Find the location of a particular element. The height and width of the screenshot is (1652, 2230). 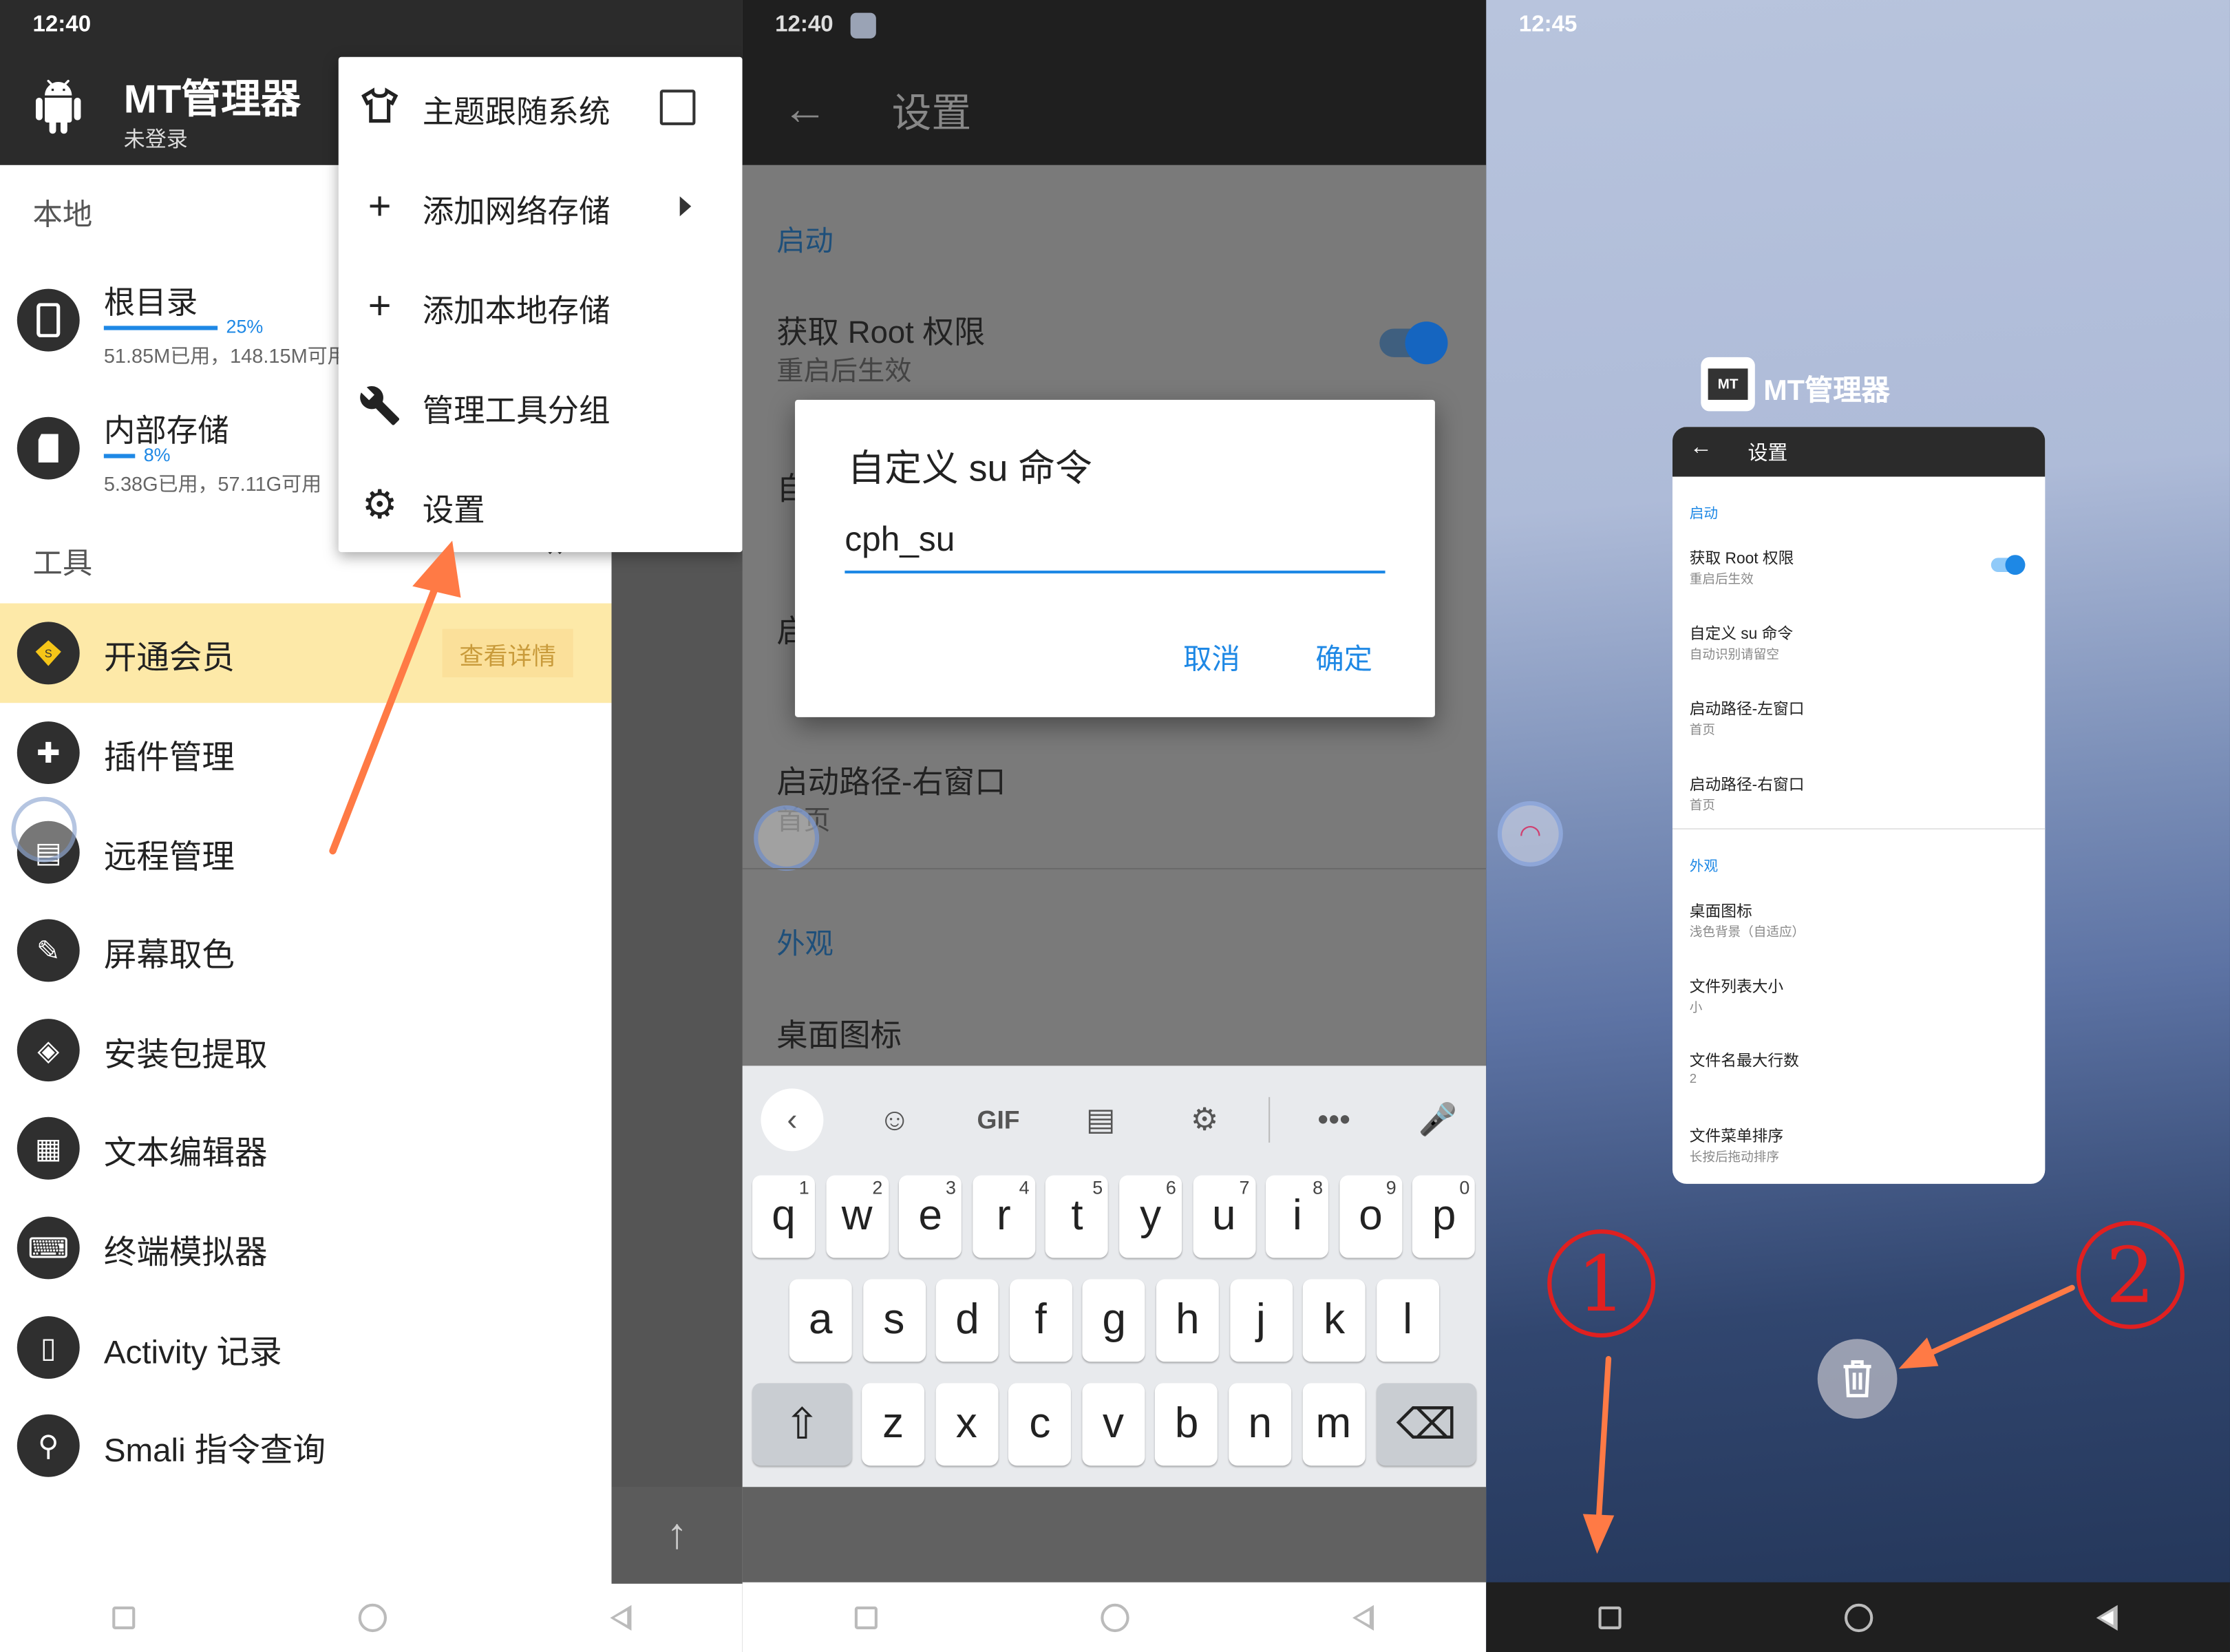

key-label: o is located at coordinates (1371, 1216).